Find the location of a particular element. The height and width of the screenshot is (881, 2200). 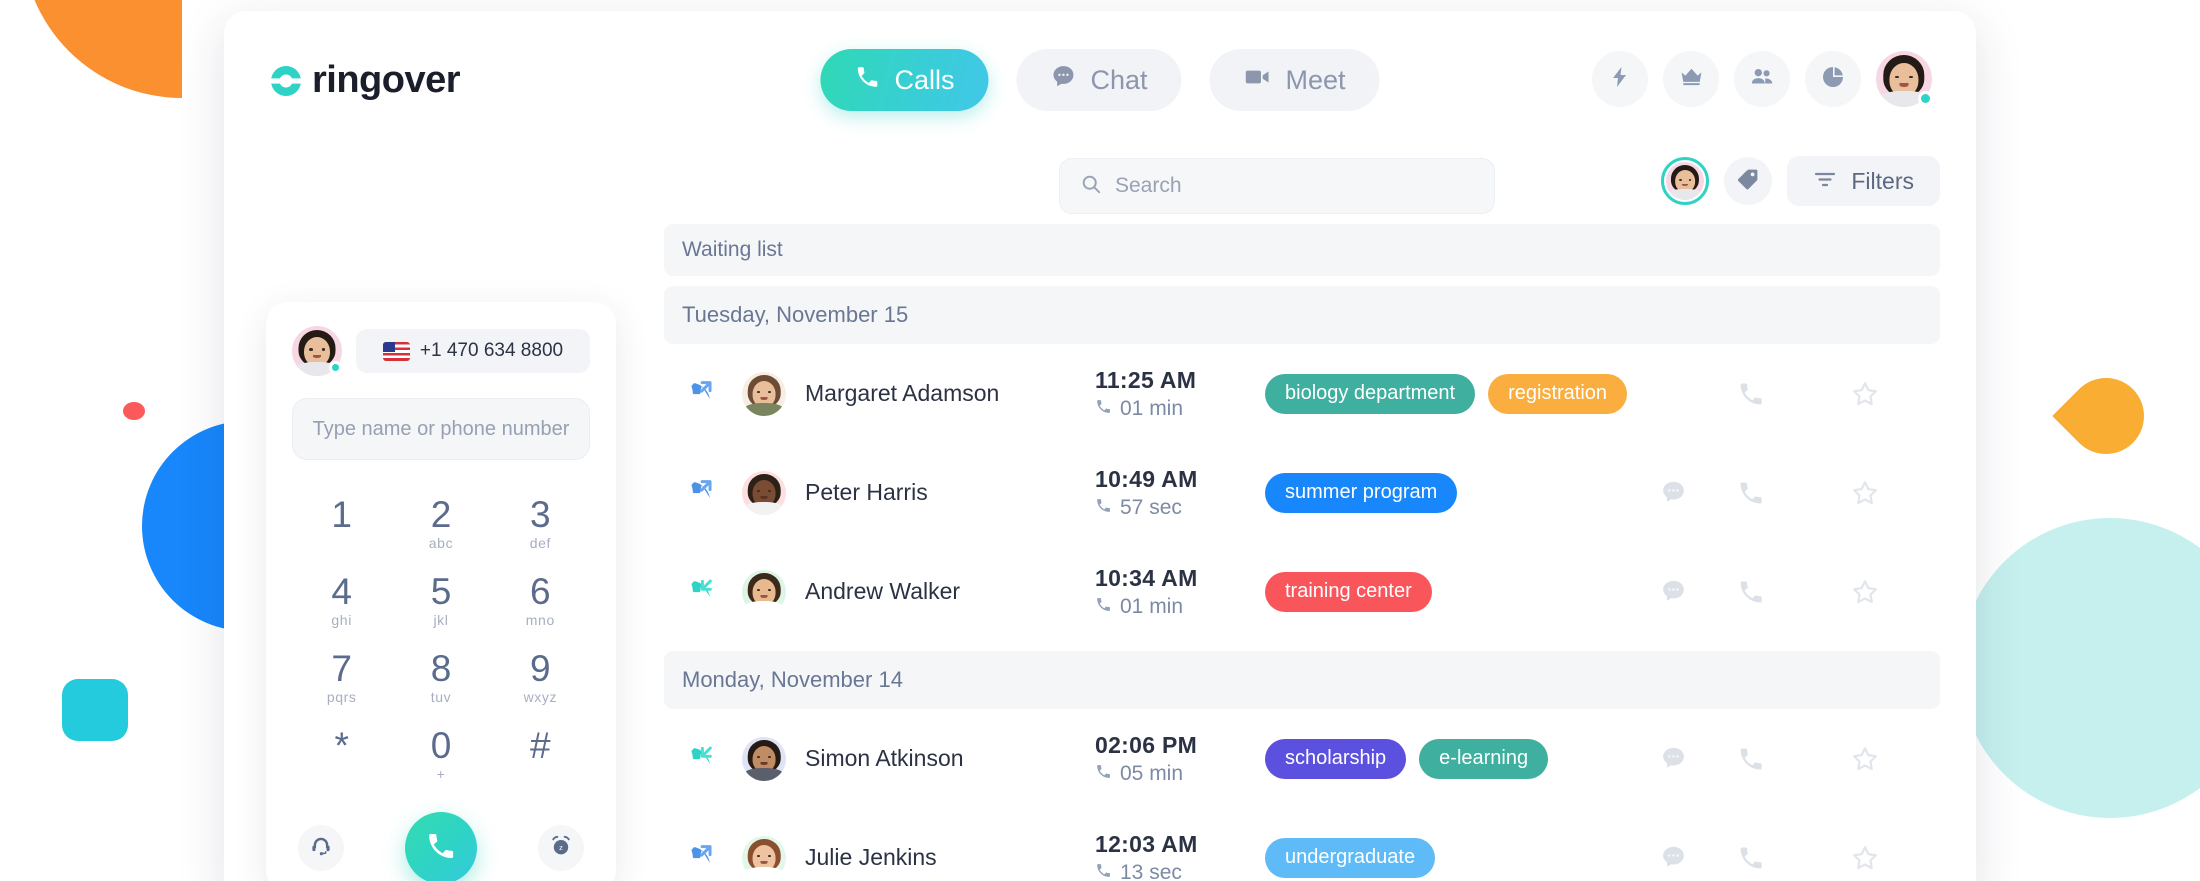

call-duration: 05 min is located at coordinates (1152, 773).